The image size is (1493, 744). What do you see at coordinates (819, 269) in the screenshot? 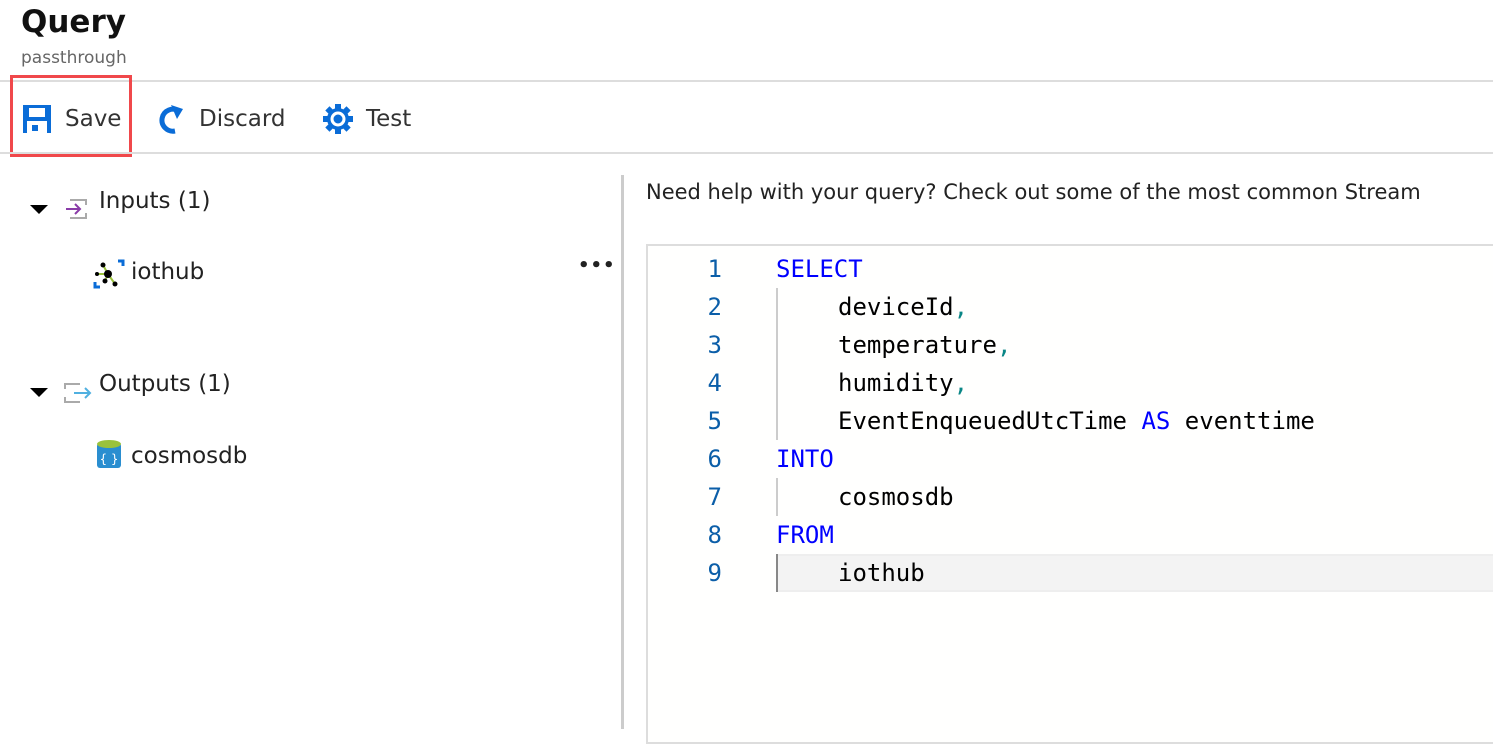
I see `sql-keyword: SELECT` at bounding box center [819, 269].